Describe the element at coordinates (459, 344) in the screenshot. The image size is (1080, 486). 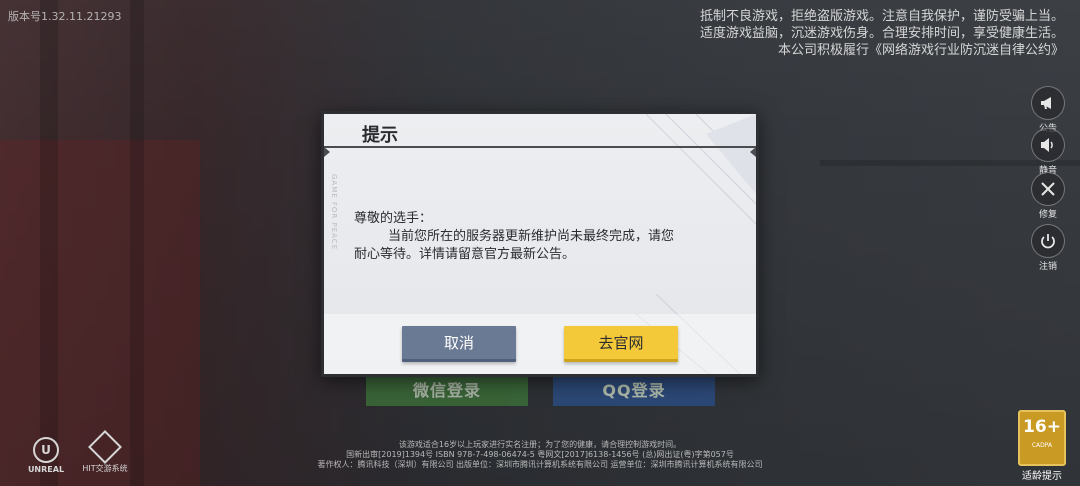
I see `cancel-button: 取消` at that location.